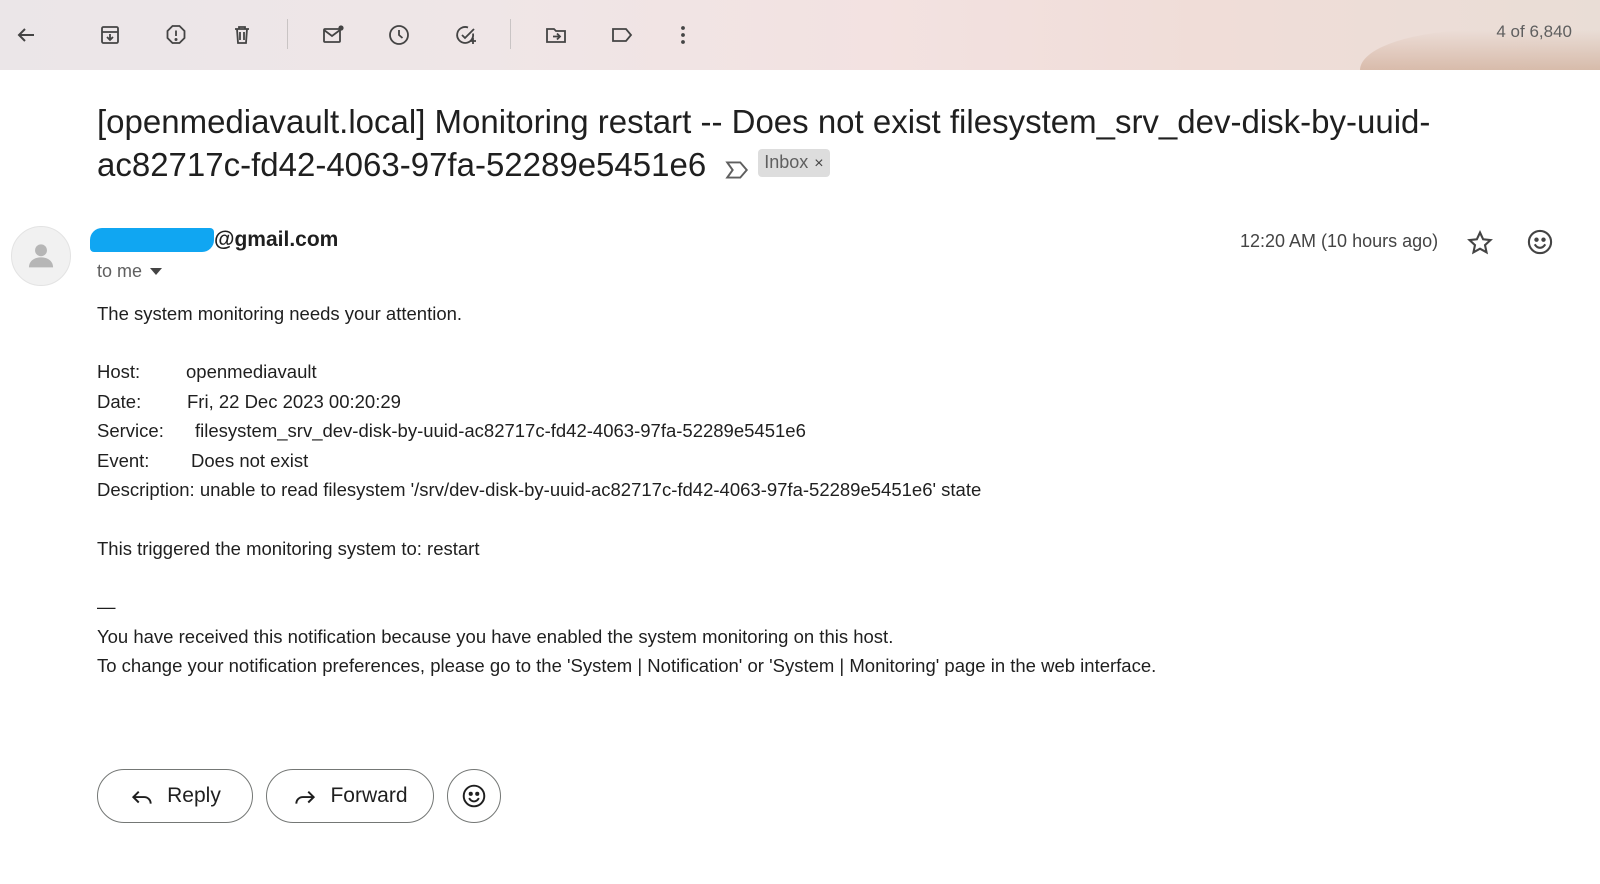  Describe the element at coordinates (294, 401) in the screenshot. I see `date-value: Fri, 22 Dec 2023 00:20:29` at that location.